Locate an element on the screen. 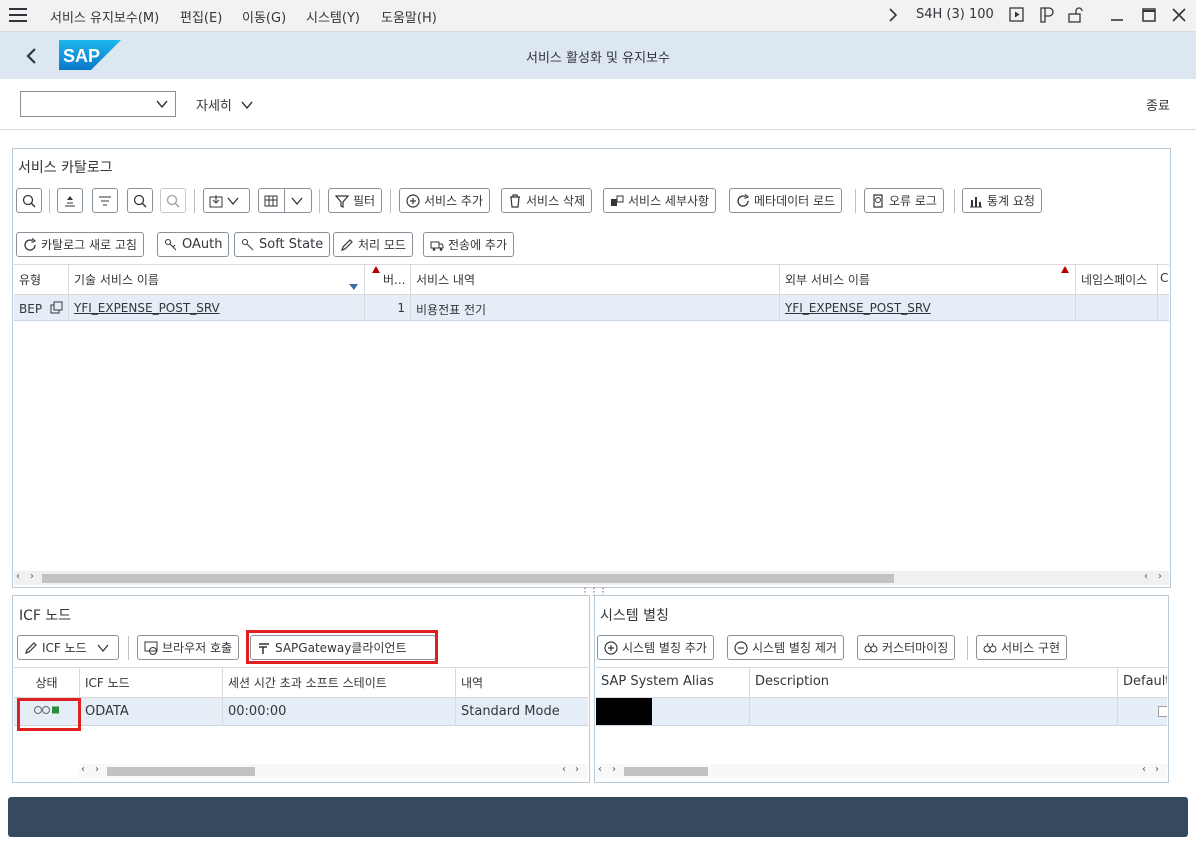  search-plus-icon is located at coordinates (173, 201).